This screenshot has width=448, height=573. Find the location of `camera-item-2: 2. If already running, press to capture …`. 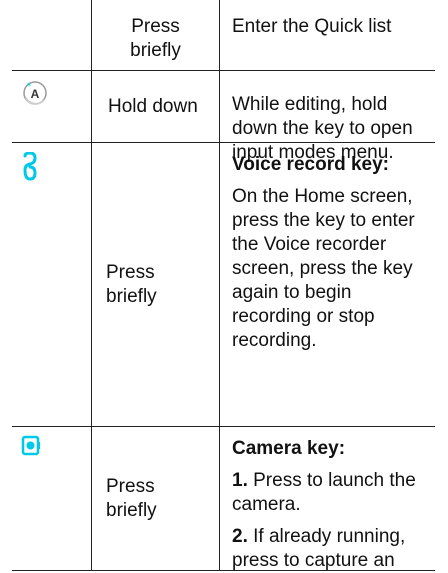

camera-item-2: 2. If already running, press to capture … is located at coordinates (319, 548).